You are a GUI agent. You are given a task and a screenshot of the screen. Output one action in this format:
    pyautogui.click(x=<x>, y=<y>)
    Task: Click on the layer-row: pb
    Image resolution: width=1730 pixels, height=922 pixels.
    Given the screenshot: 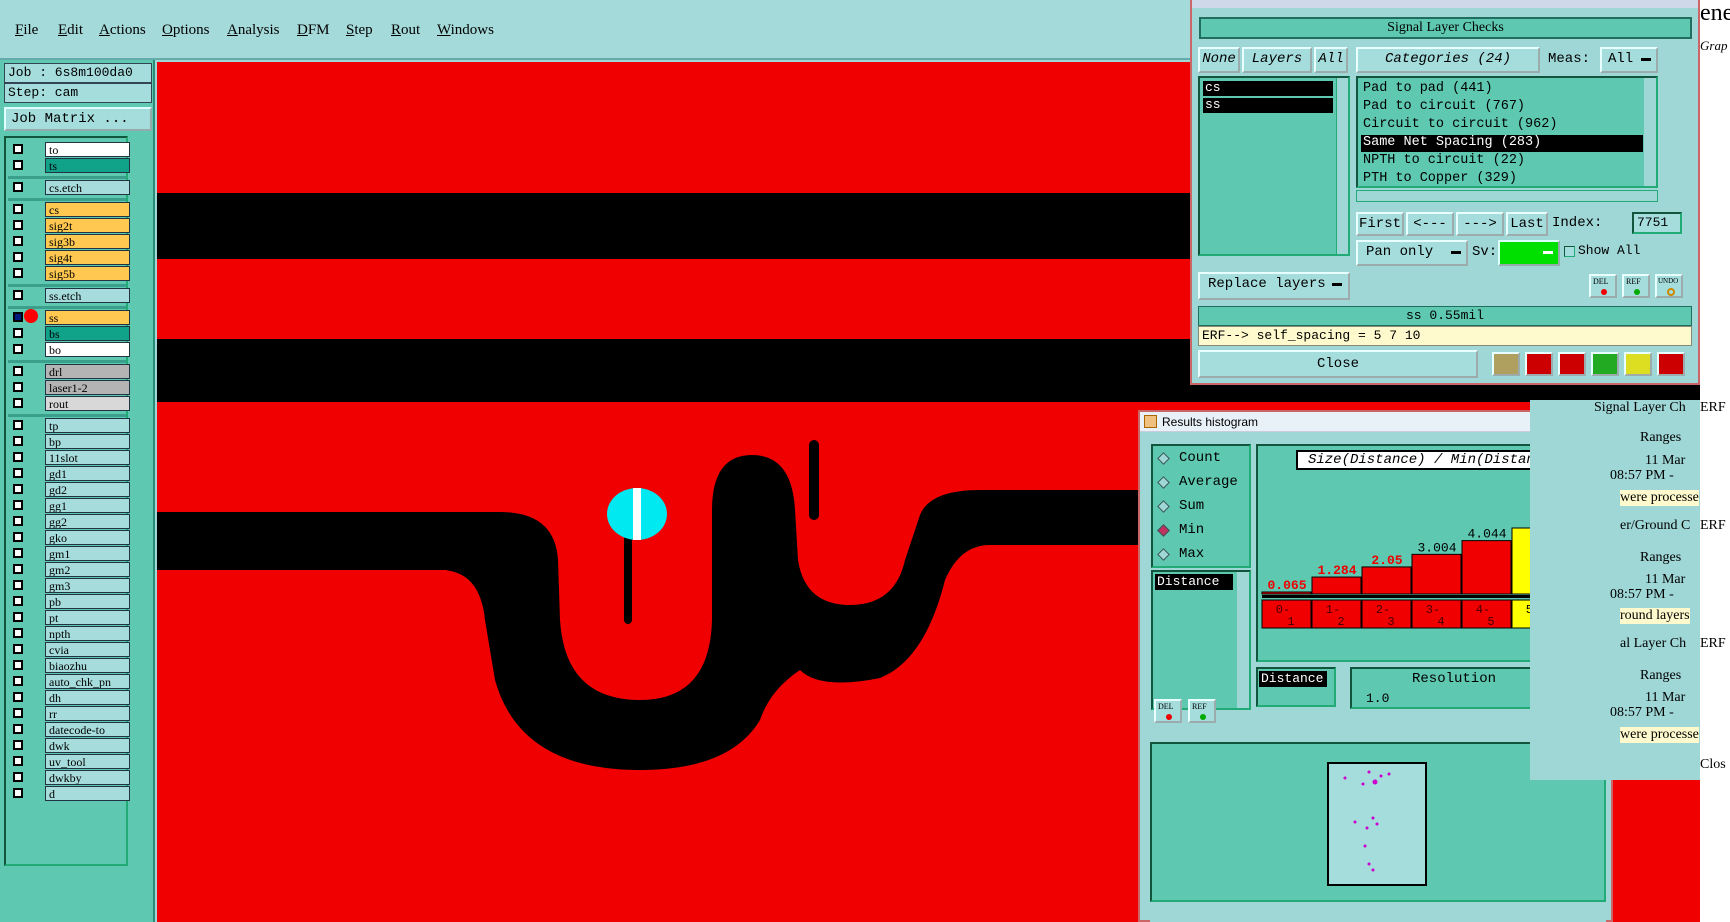 What is the action you would take?
    pyautogui.click(x=69, y=601)
    